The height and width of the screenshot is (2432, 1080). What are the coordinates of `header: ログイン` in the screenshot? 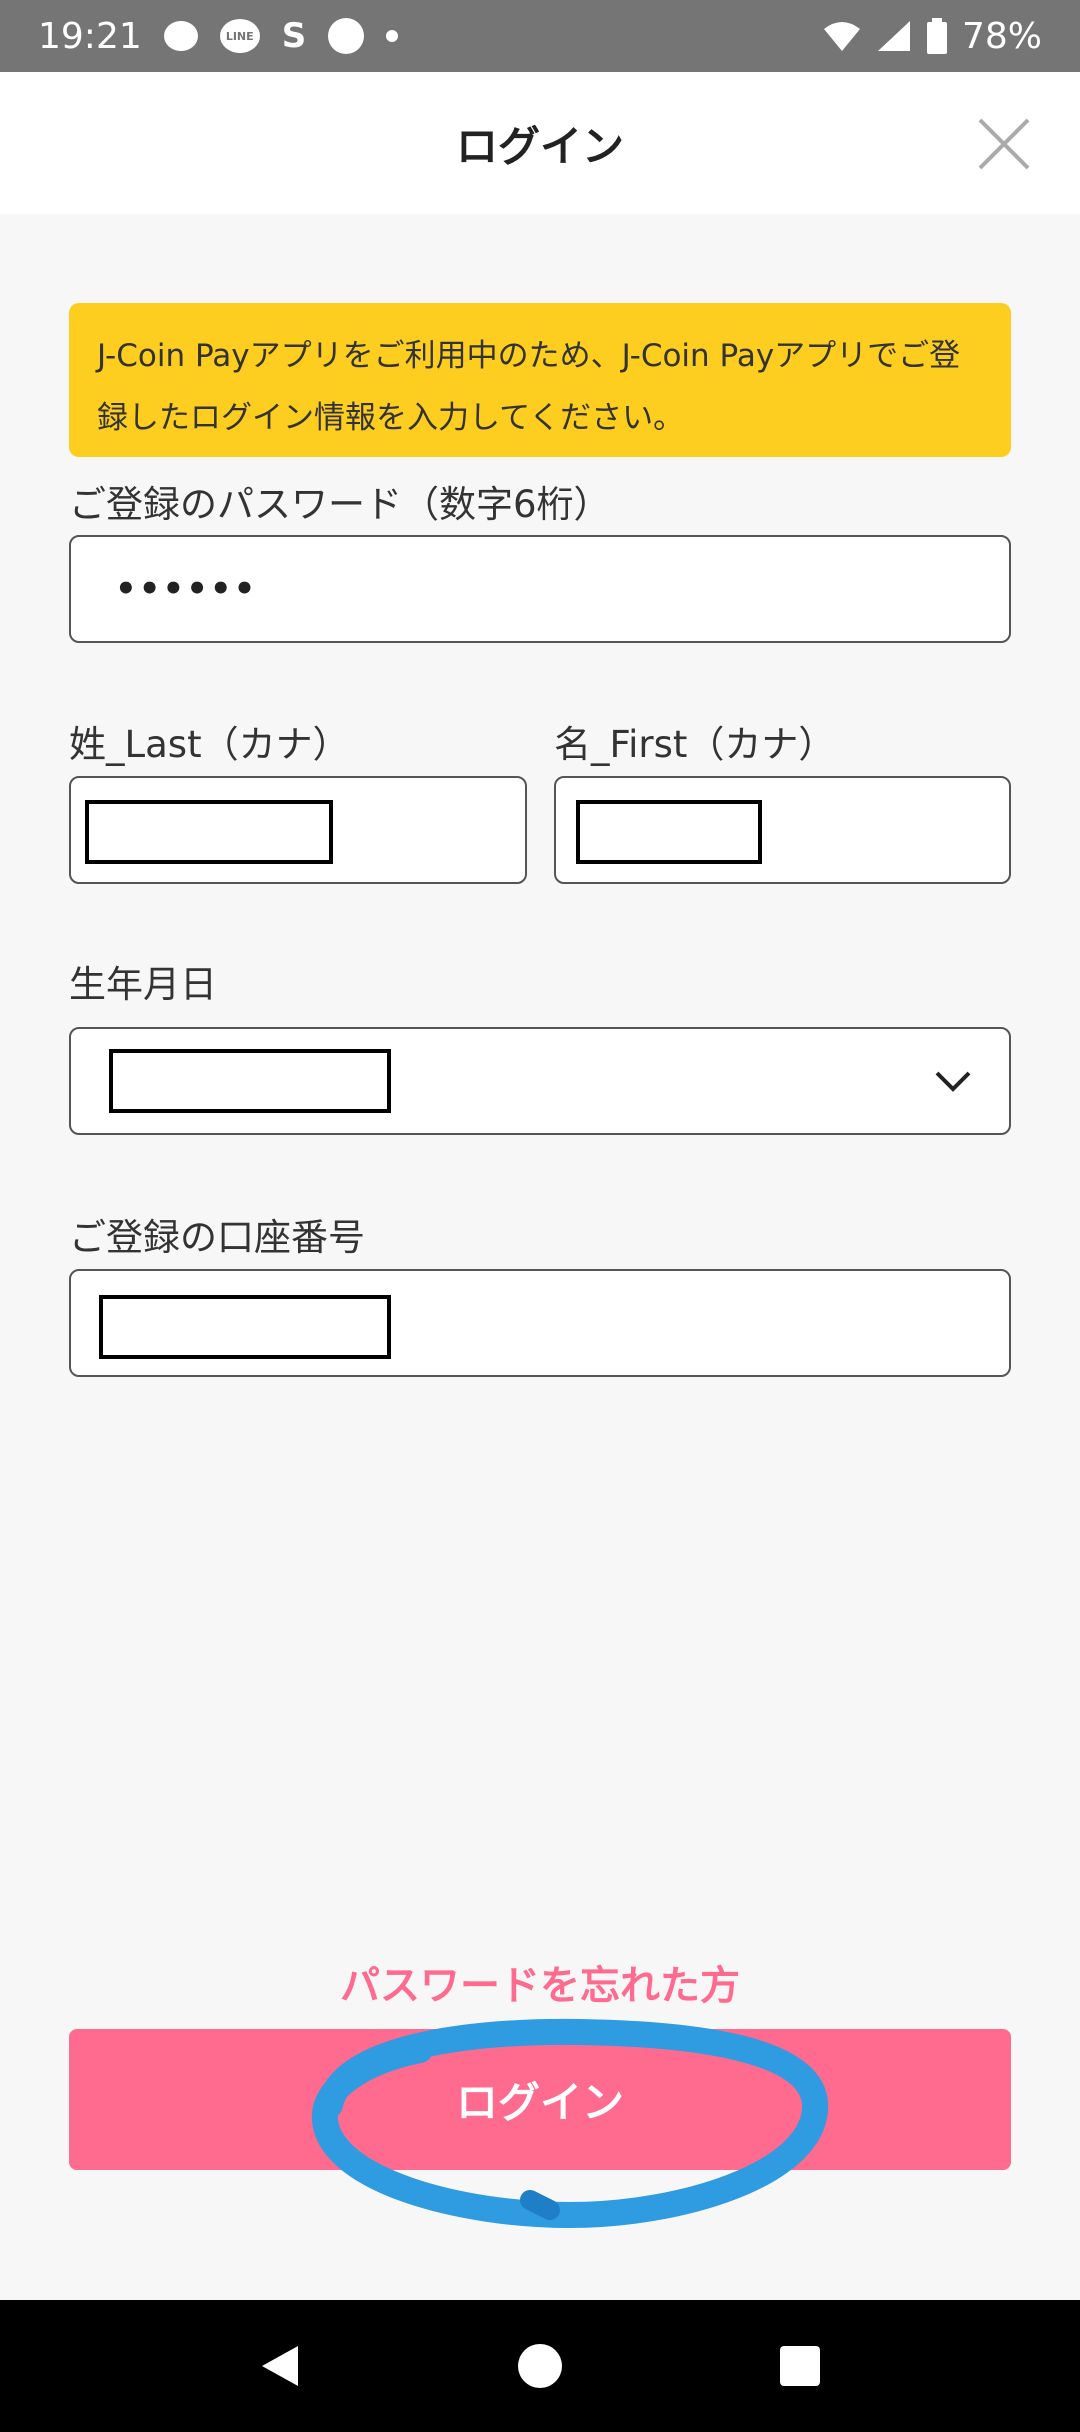 It's located at (540, 143).